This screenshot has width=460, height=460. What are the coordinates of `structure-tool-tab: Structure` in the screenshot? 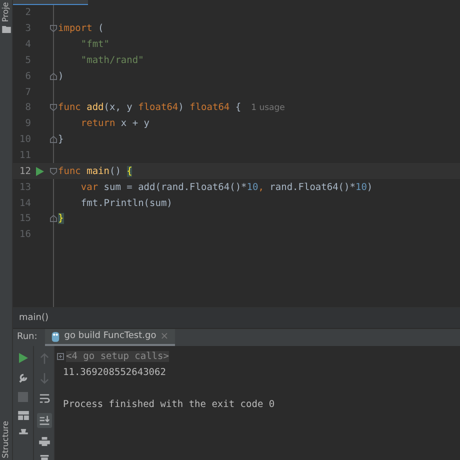 It's located at (6, 439).